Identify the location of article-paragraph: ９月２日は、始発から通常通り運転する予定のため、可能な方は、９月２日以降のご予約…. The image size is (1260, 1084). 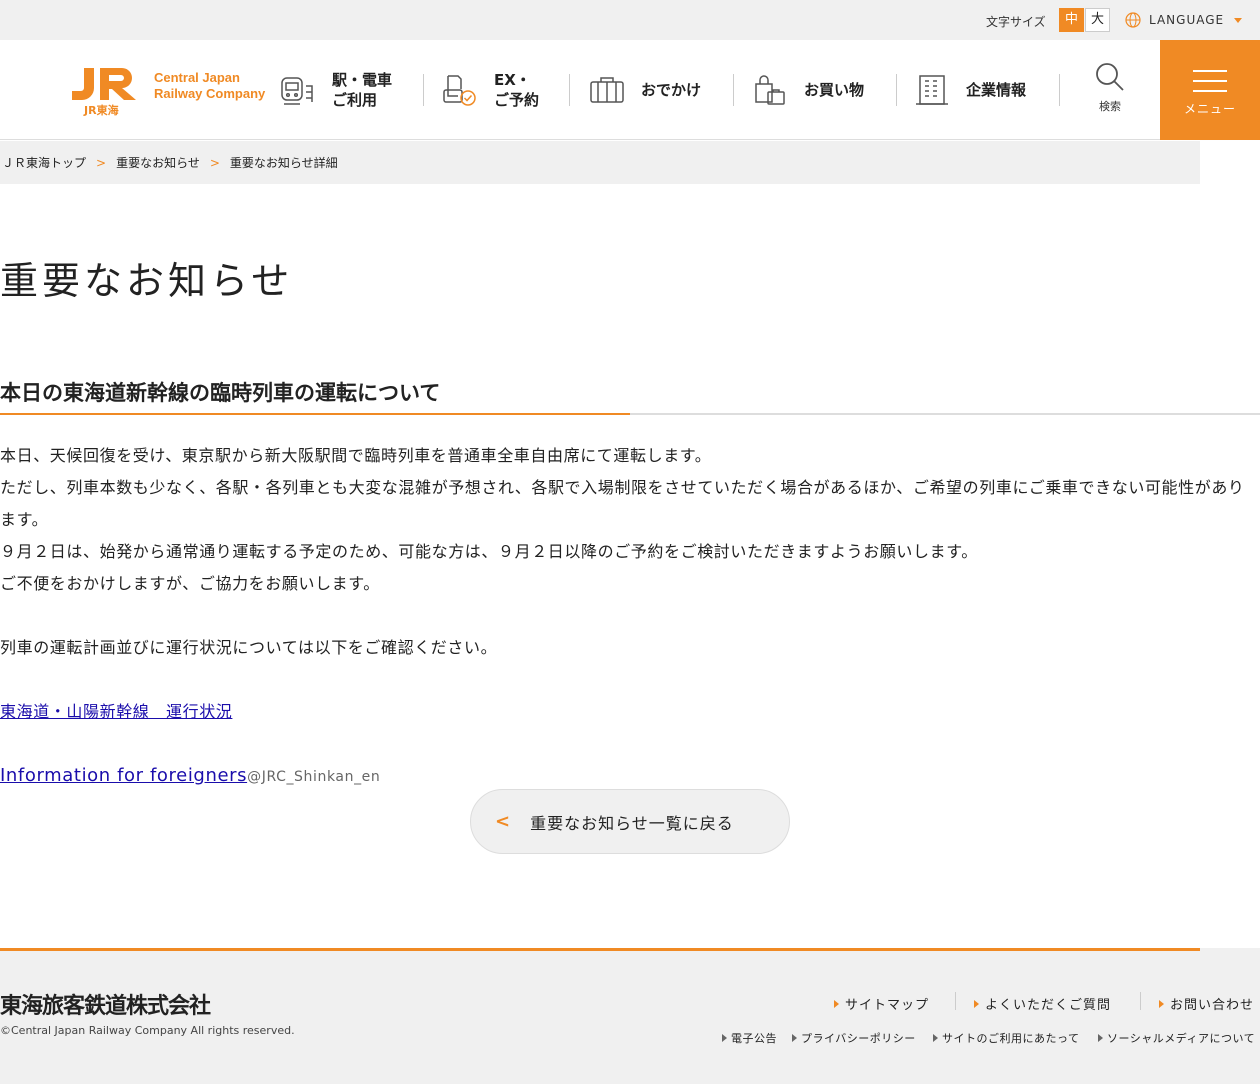
(489, 551).